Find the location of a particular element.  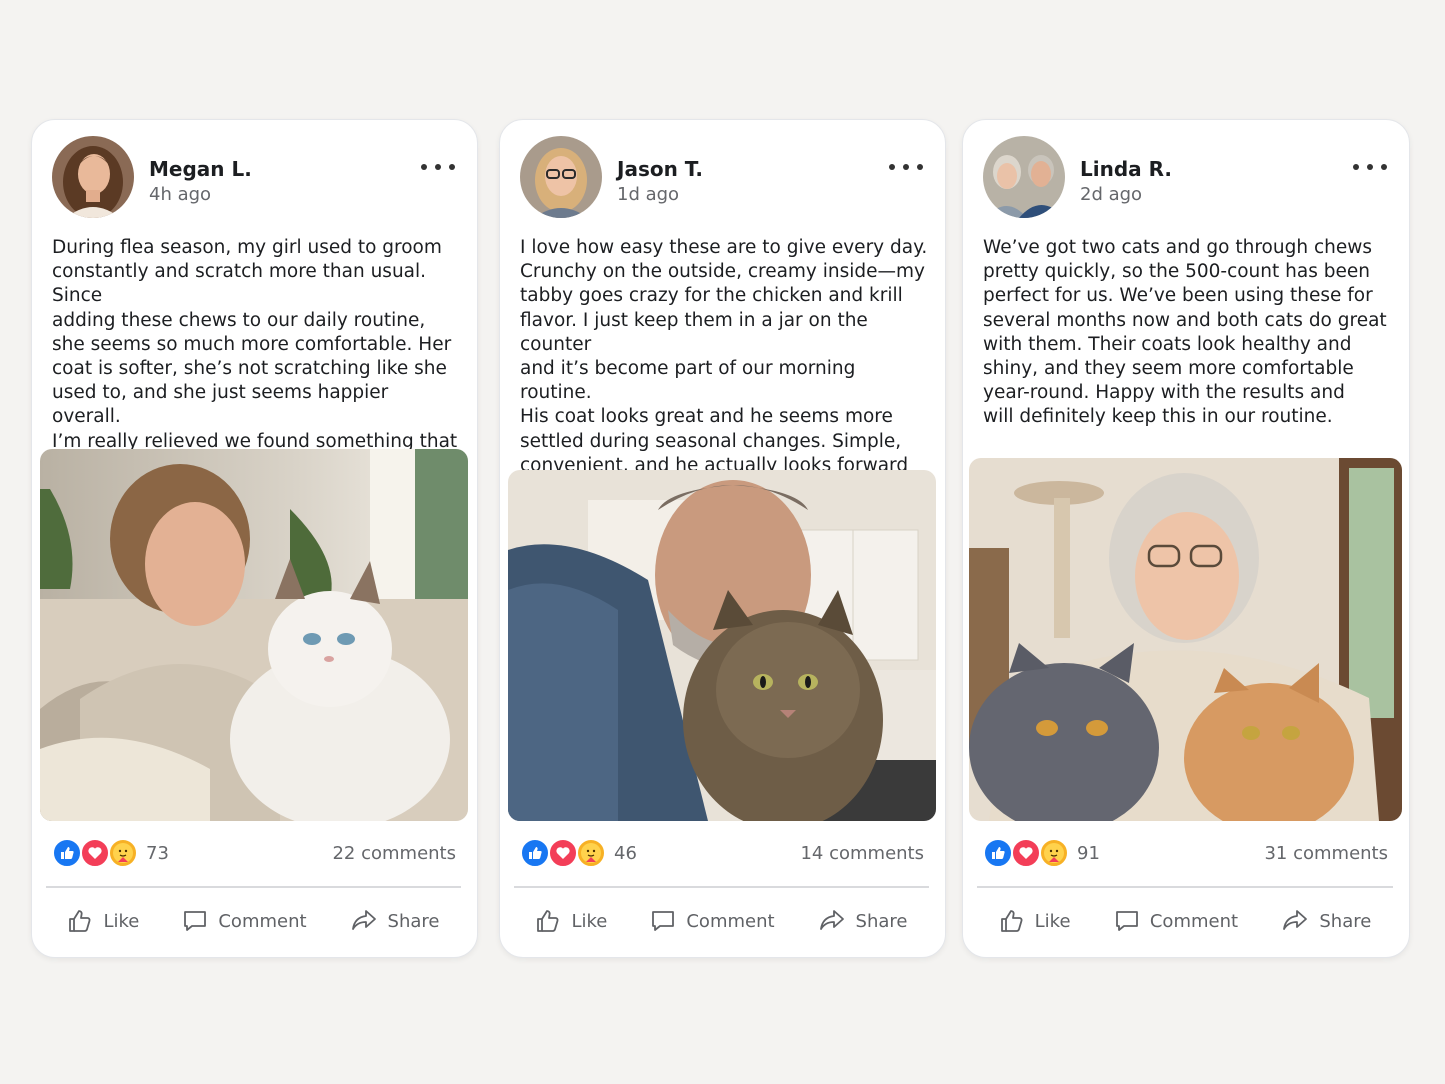

post-time: 4h ago is located at coordinates (180, 194).